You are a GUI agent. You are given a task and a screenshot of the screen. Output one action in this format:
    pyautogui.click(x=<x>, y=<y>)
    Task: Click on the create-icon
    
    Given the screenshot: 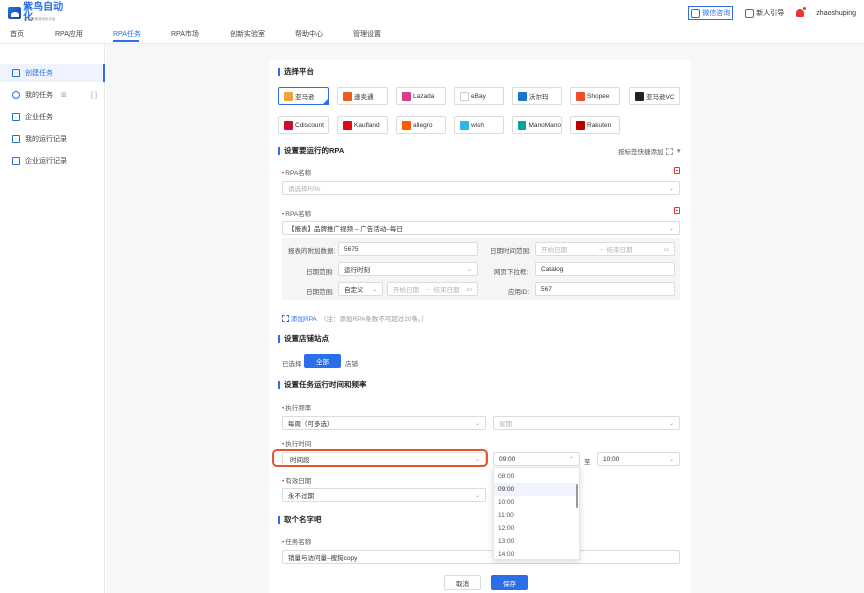 What is the action you would take?
    pyautogui.click(x=16, y=73)
    